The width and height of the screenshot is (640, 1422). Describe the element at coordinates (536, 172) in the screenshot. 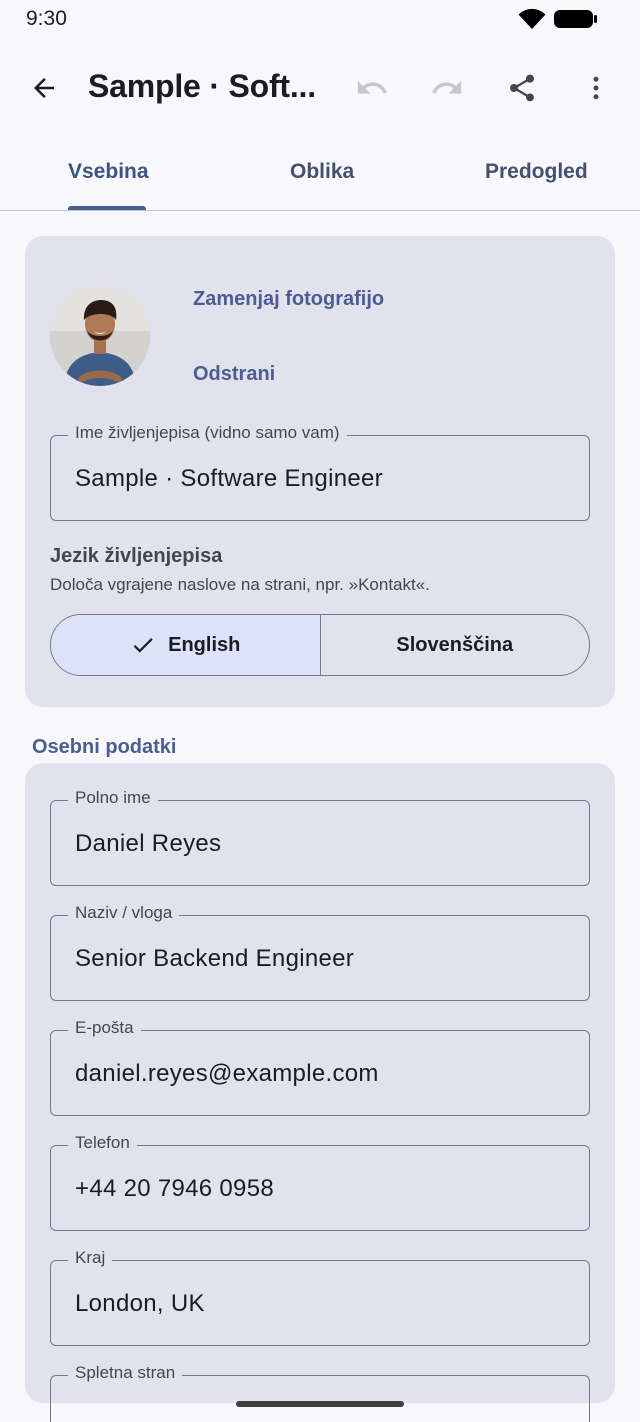

I see `tab-preview: Predogled` at that location.